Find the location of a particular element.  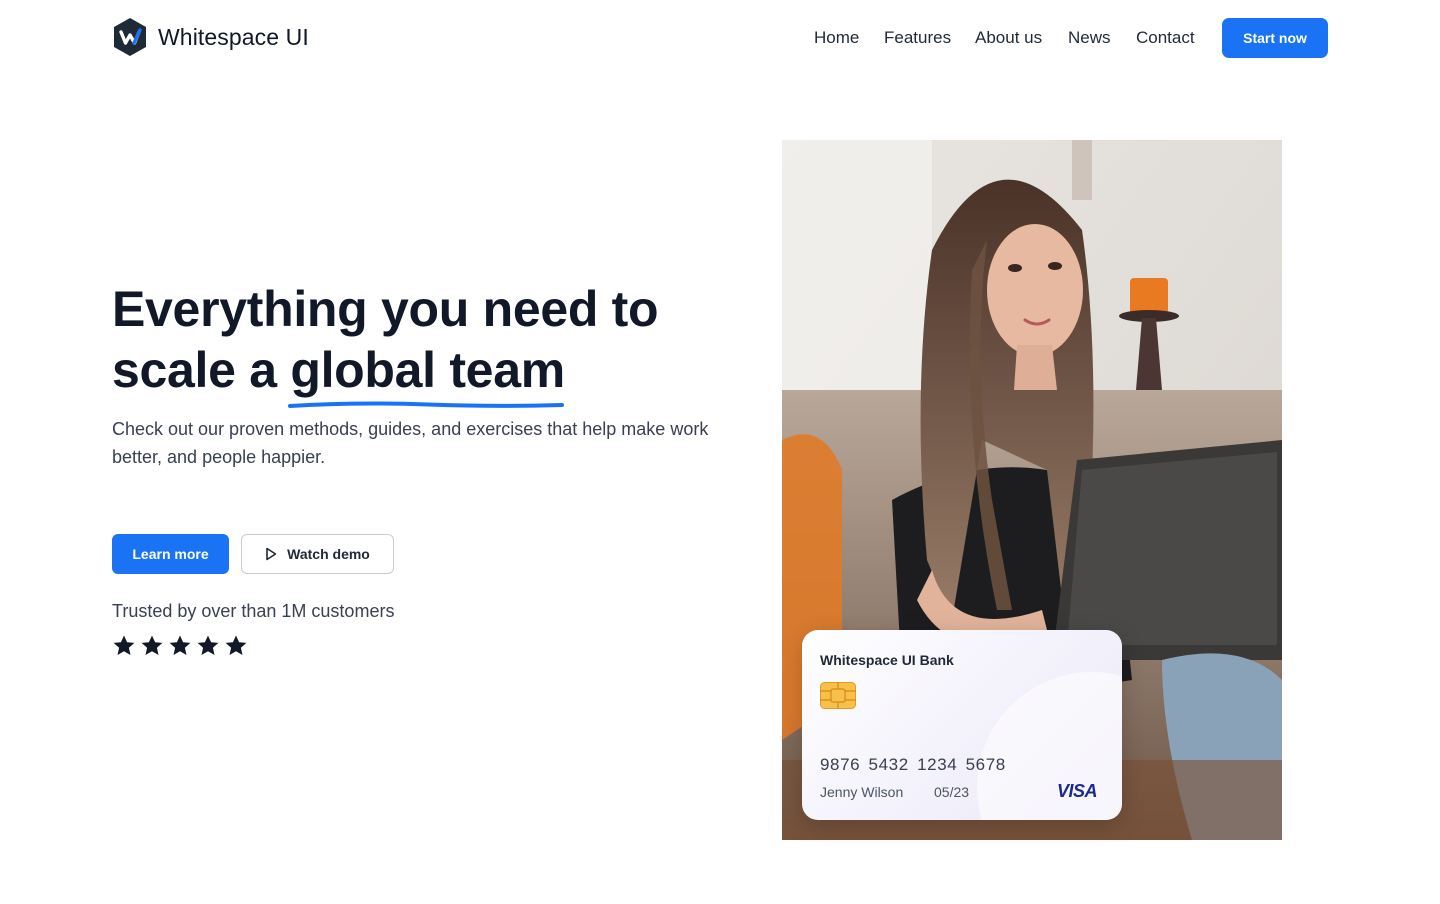

card-bank-name: Whitespace UI Bank is located at coordinates (887, 660).